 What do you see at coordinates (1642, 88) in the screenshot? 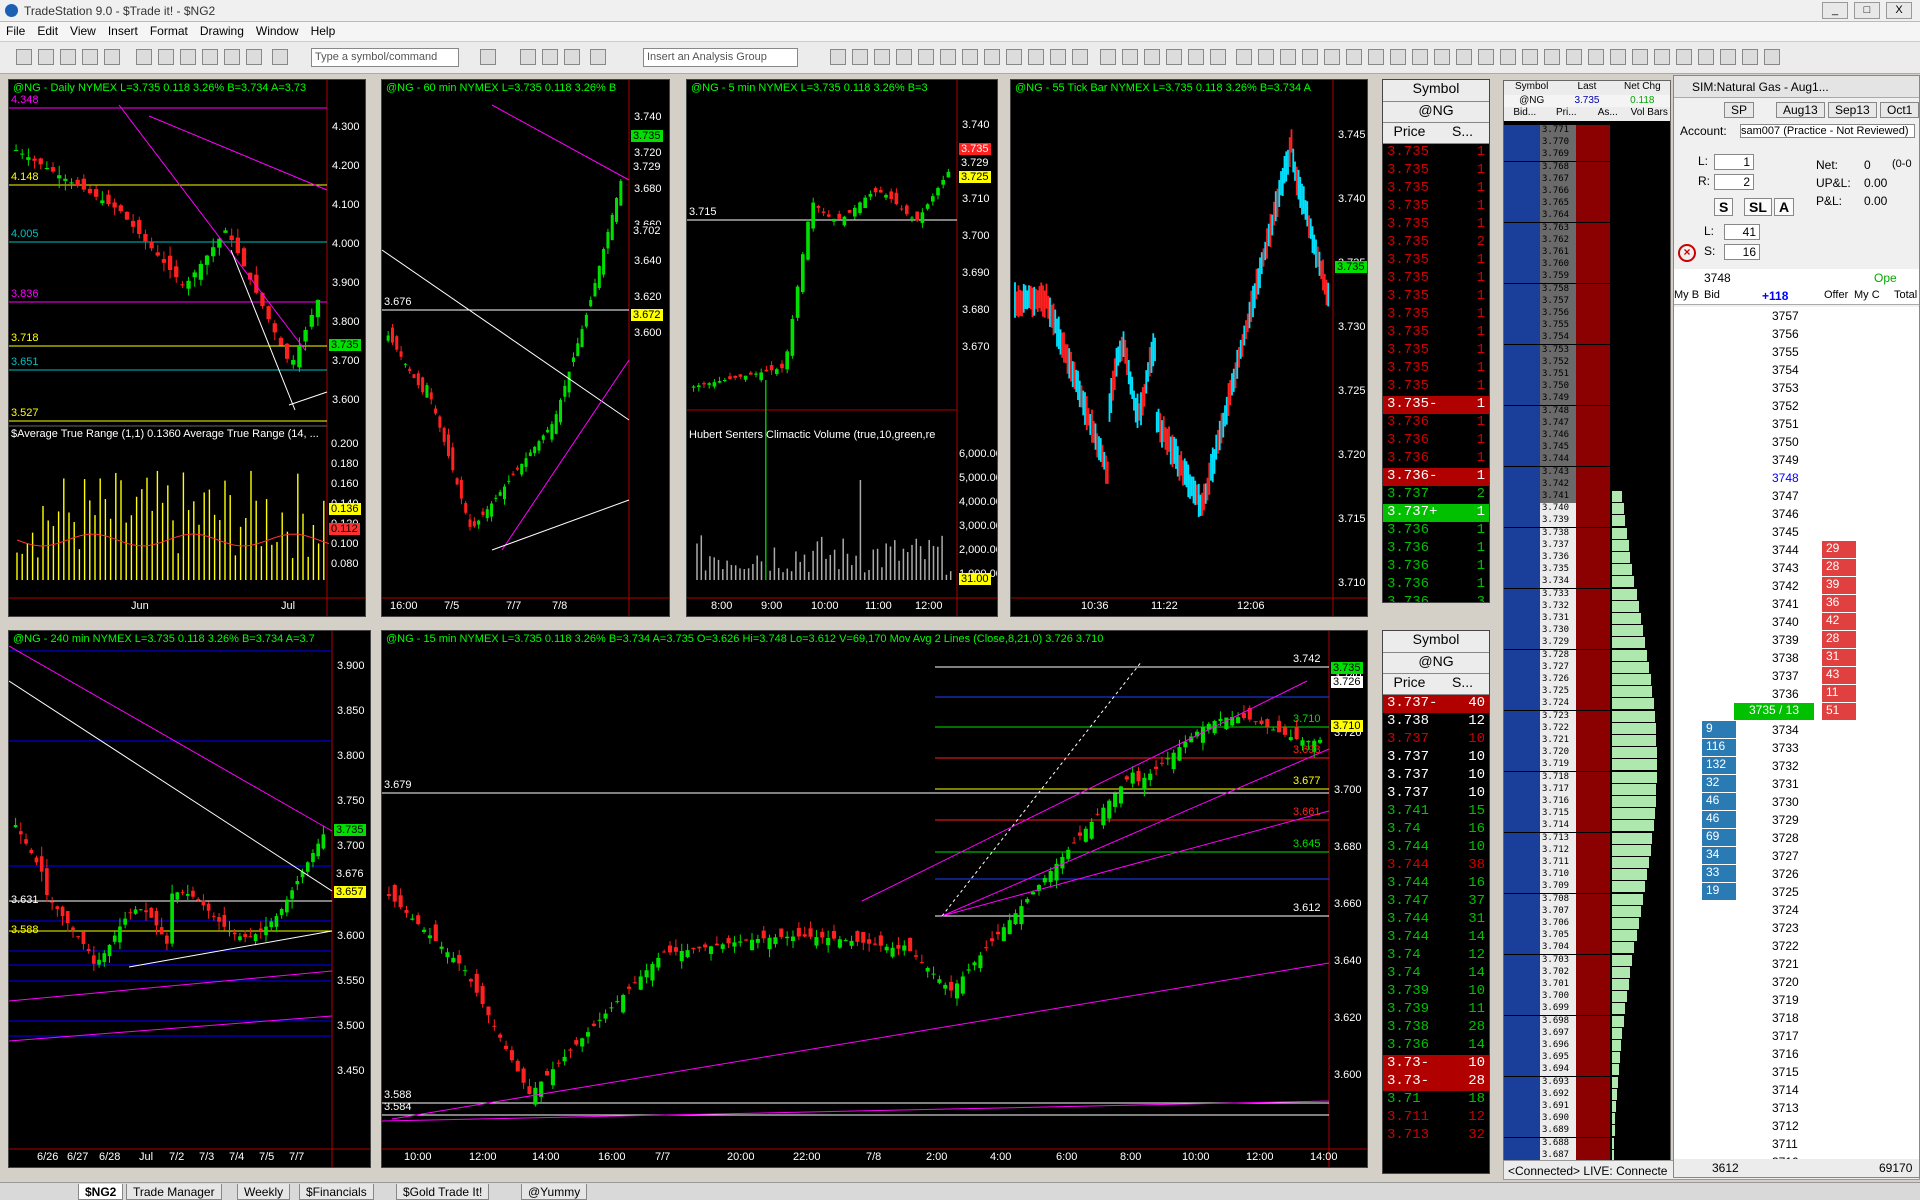
I see `col-netchg: Net Chg` at bounding box center [1642, 88].